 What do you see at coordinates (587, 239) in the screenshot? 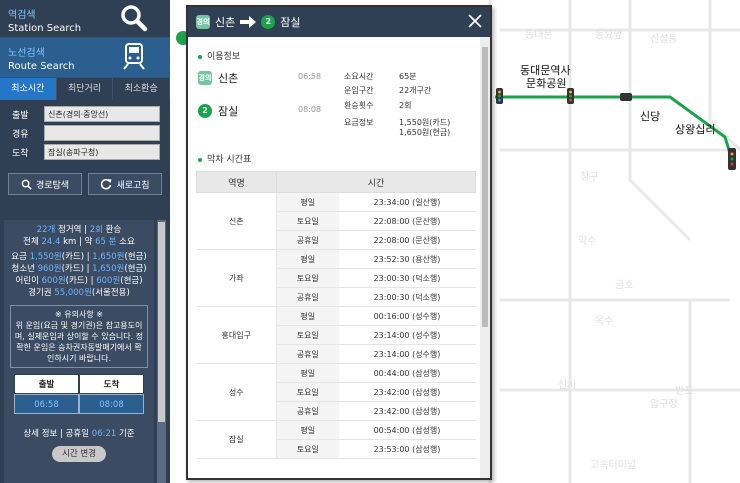
I see `map-label: 약수` at bounding box center [587, 239].